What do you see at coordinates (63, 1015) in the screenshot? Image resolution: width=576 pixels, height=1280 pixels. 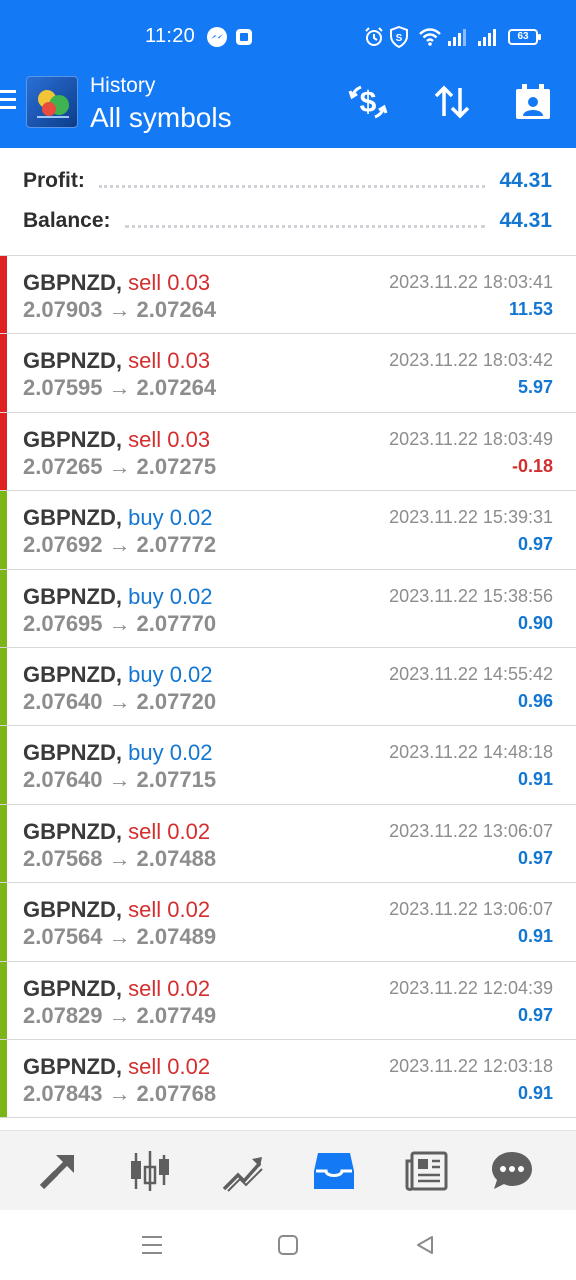 I see `open-price: 2.07829` at bounding box center [63, 1015].